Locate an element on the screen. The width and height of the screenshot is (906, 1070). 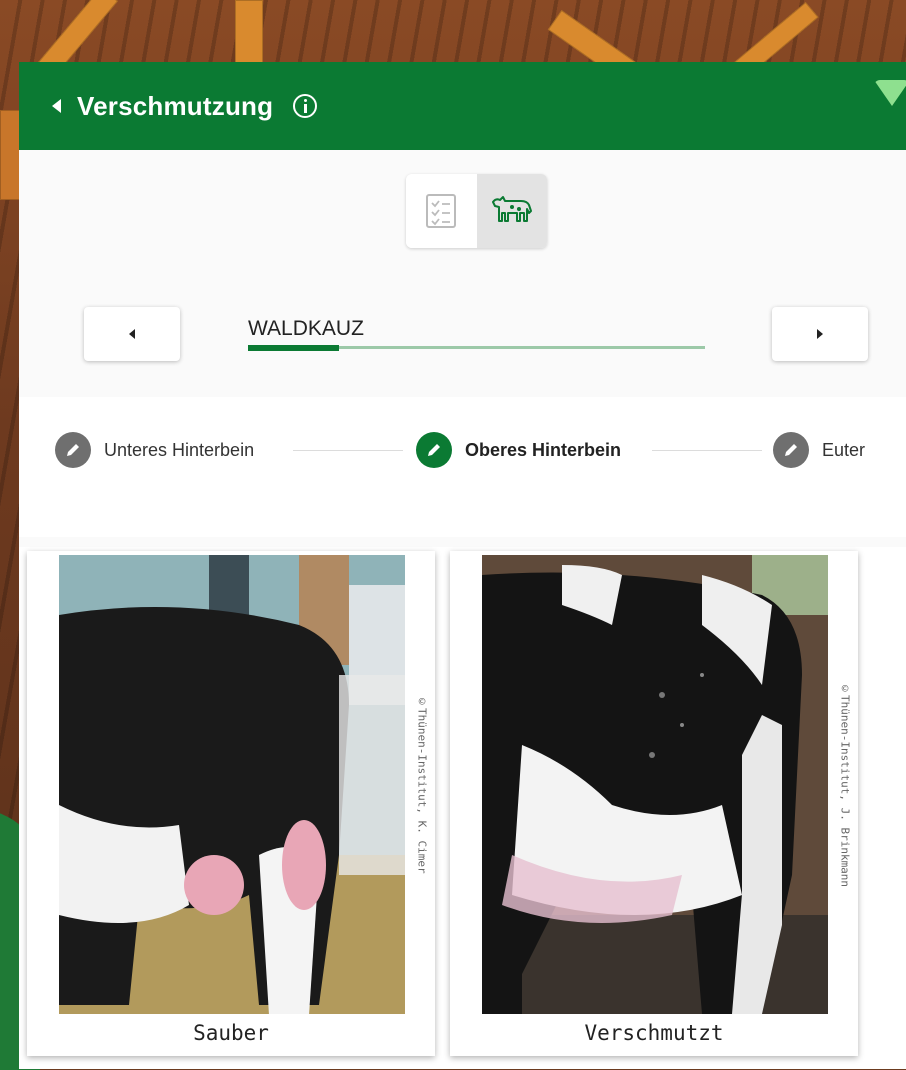
step-label: Euter is located at coordinates (844, 449).